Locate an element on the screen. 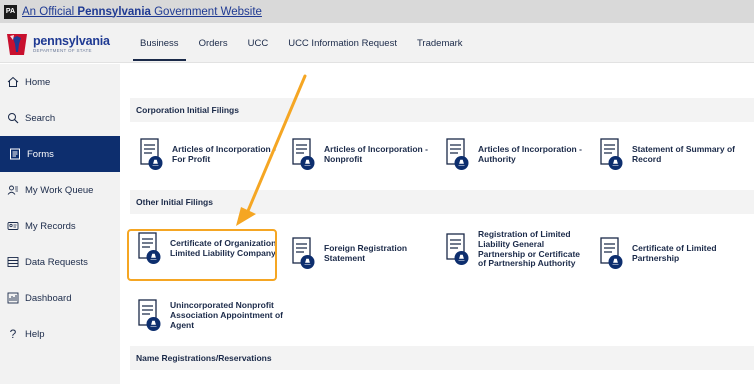  records-icon is located at coordinates (13, 226).